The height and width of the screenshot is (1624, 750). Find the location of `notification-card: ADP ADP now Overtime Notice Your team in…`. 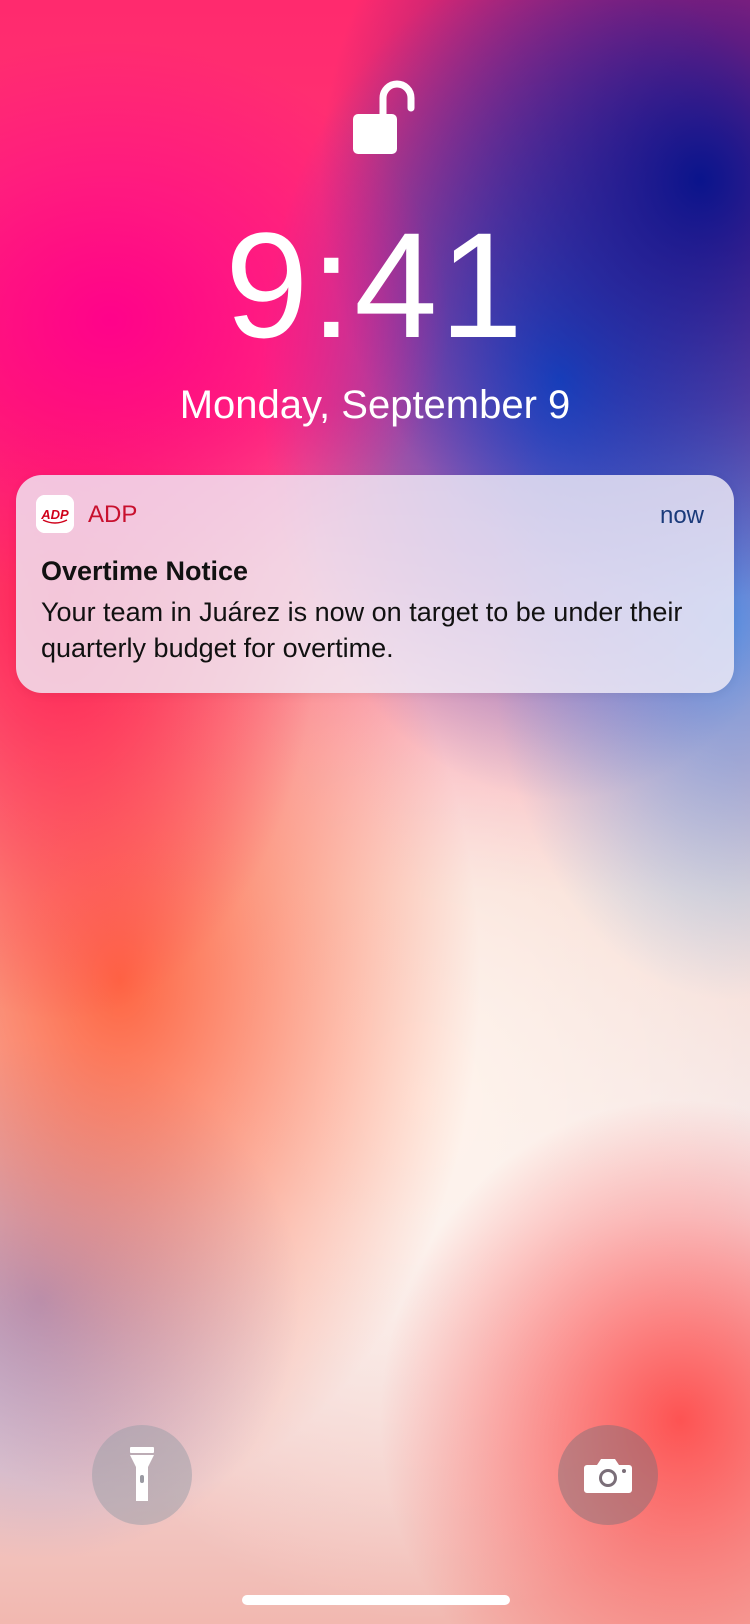

notification-card: ADP ADP now Overtime Notice Your team in… is located at coordinates (375, 584).